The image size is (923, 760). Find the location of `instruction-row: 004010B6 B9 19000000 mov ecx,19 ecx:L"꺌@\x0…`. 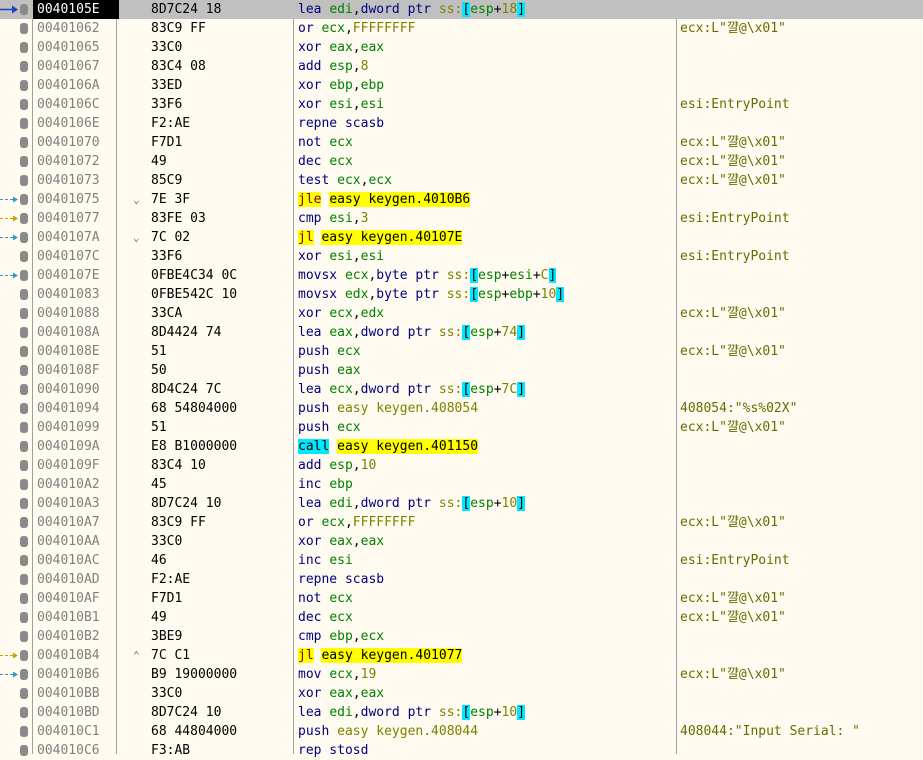

instruction-row: 004010B6 B9 19000000 mov ecx,19 ecx:L"꺌@\x0… is located at coordinates (461, 674).